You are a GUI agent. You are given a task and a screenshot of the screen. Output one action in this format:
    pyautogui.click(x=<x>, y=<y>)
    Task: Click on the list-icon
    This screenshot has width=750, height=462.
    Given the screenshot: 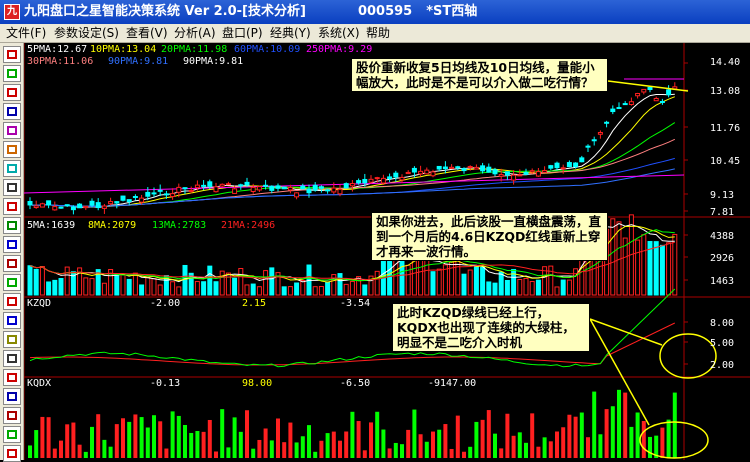 What is the action you would take?
    pyautogui.click(x=12, y=377)
    